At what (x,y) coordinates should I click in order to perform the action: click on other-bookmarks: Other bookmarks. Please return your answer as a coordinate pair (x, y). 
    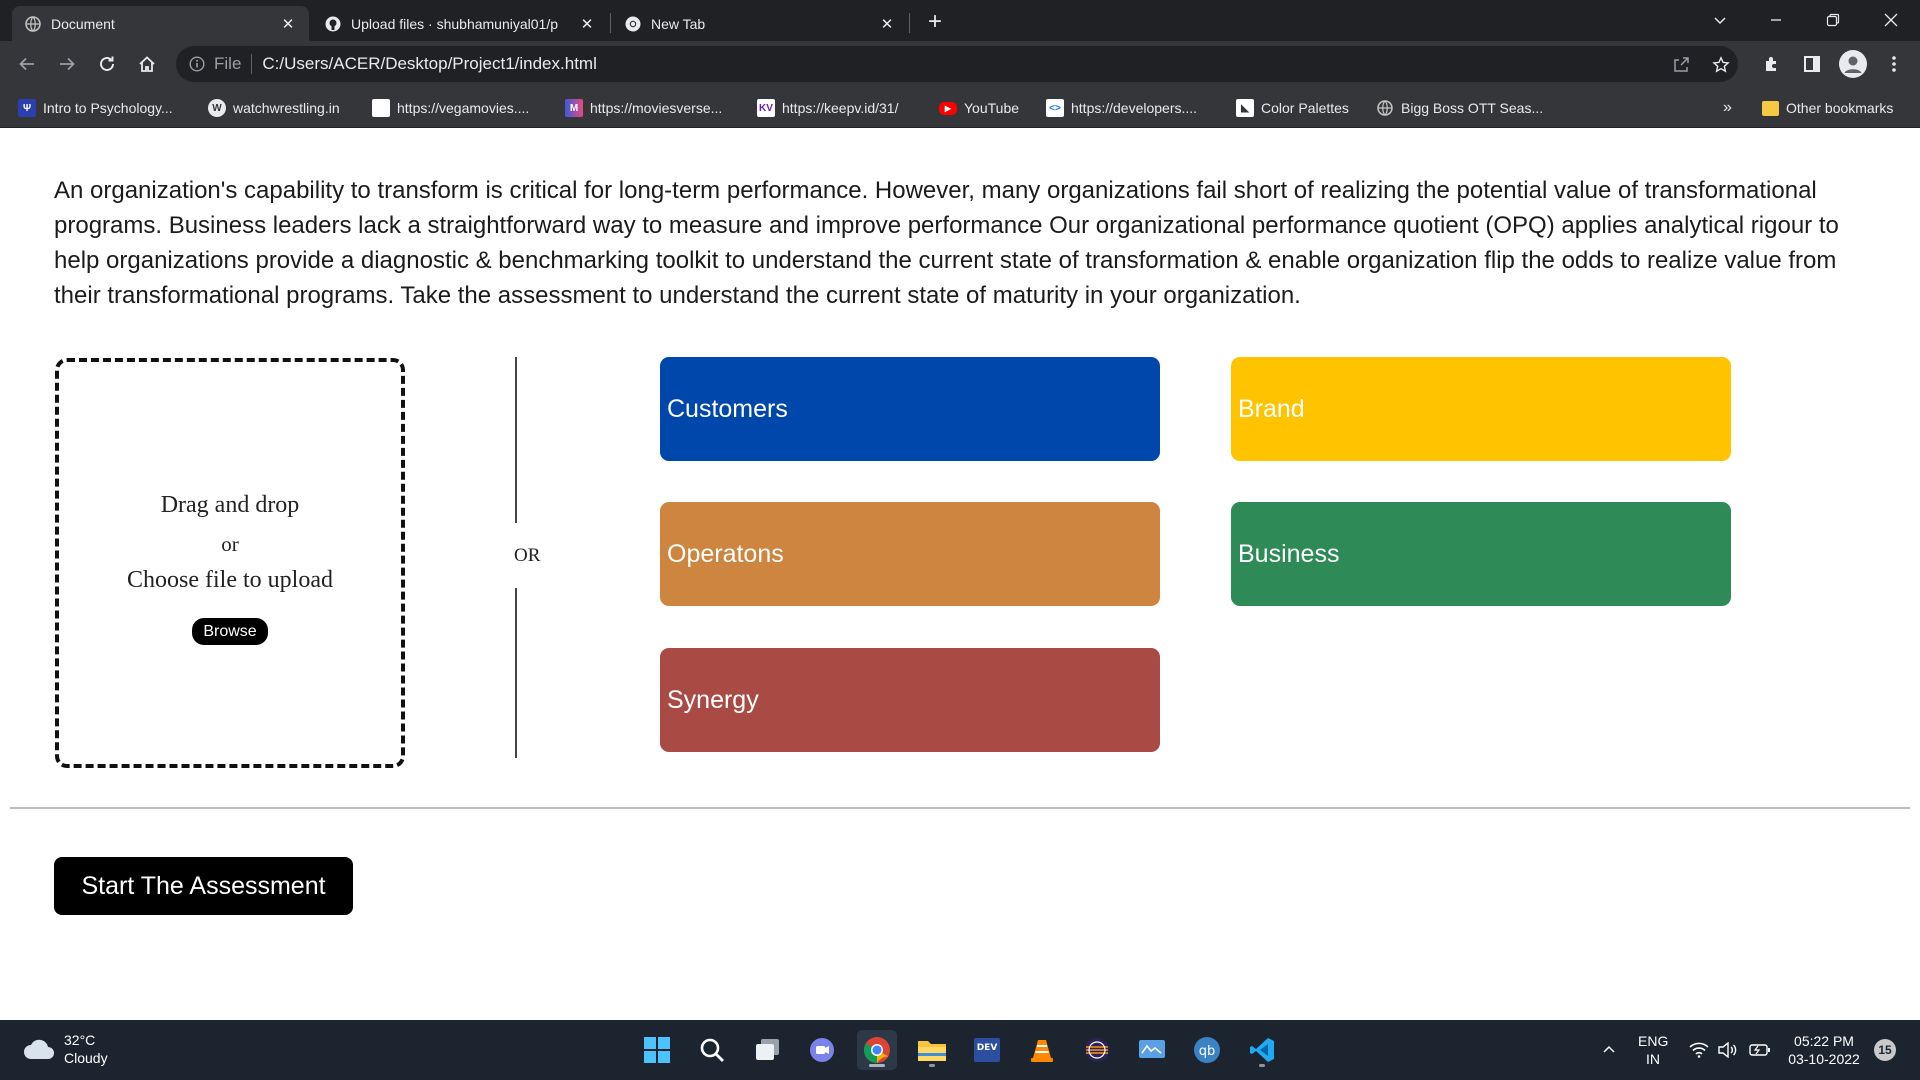
    Looking at the image, I should click on (1827, 108).